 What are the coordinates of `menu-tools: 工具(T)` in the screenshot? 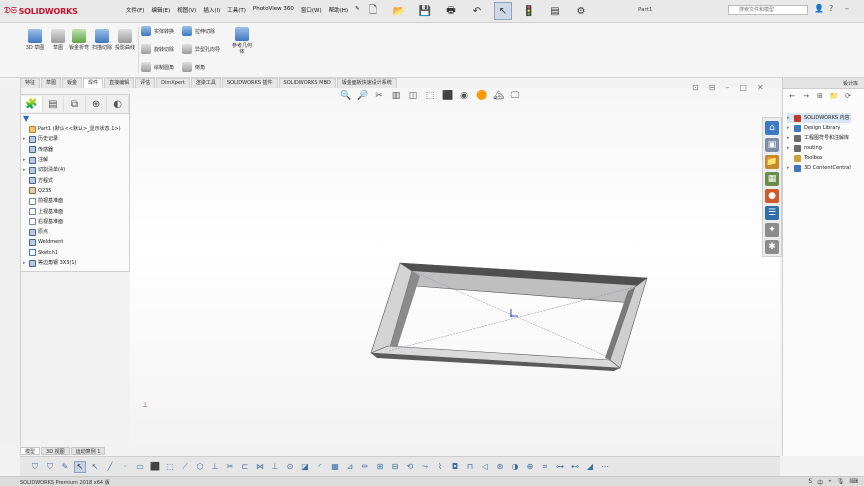 It's located at (236, 10).